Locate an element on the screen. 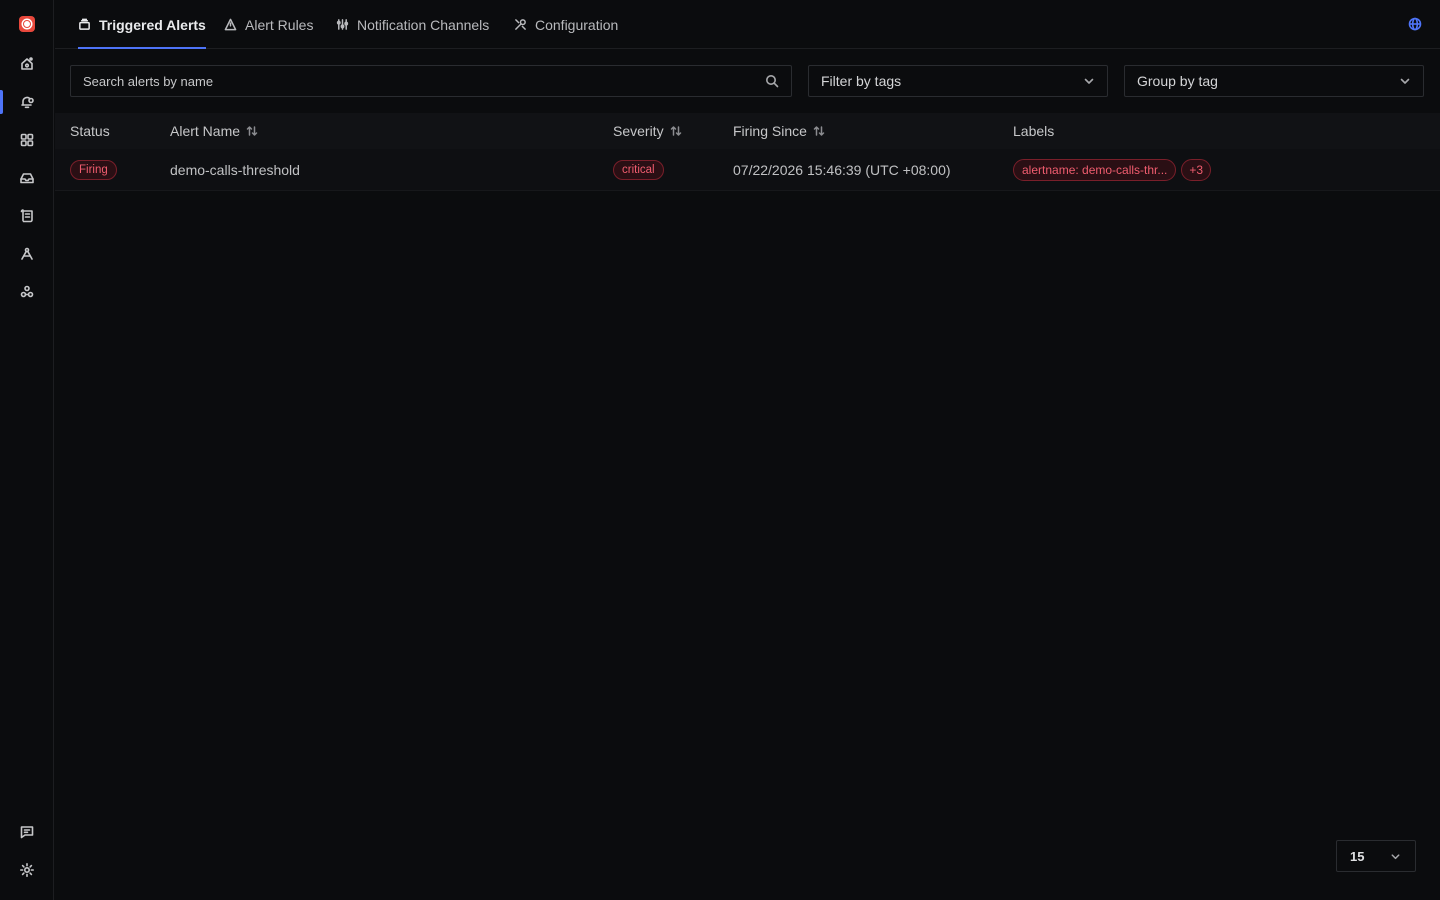 The image size is (1440, 900). alert-name-cell: demo-calls-threshold is located at coordinates (235, 170).